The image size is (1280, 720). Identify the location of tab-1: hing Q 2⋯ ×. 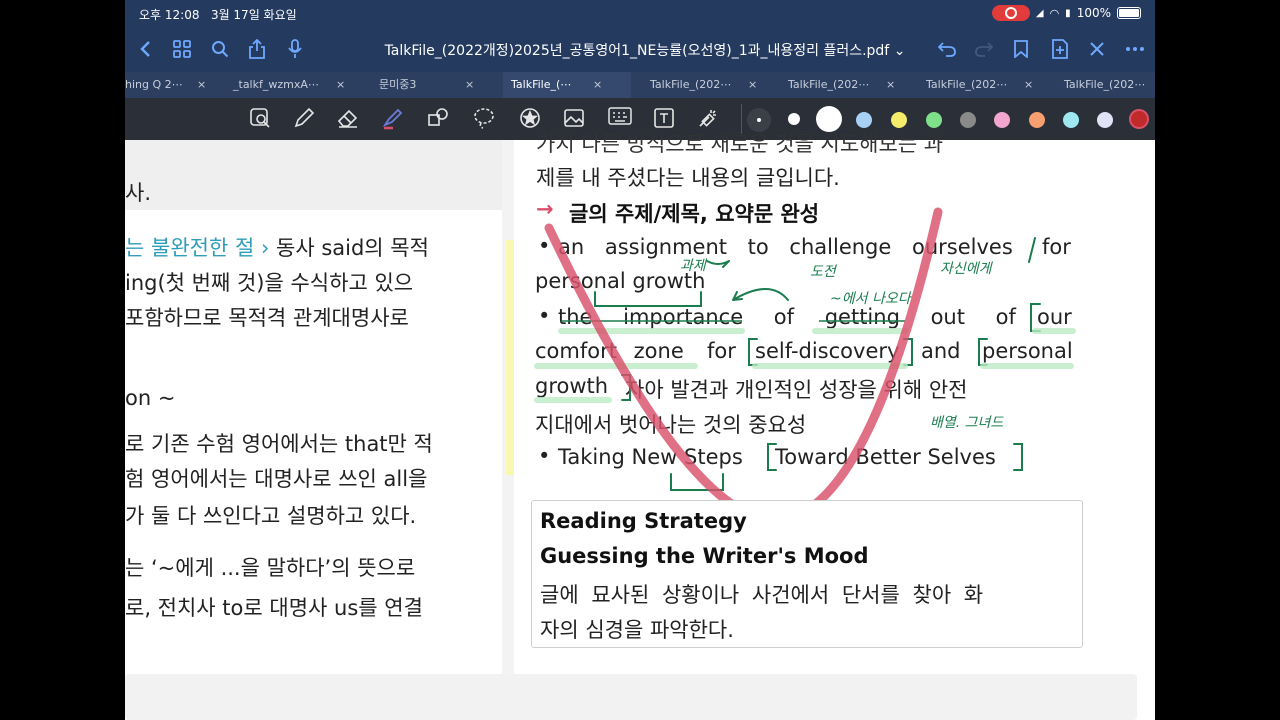
(170, 85).